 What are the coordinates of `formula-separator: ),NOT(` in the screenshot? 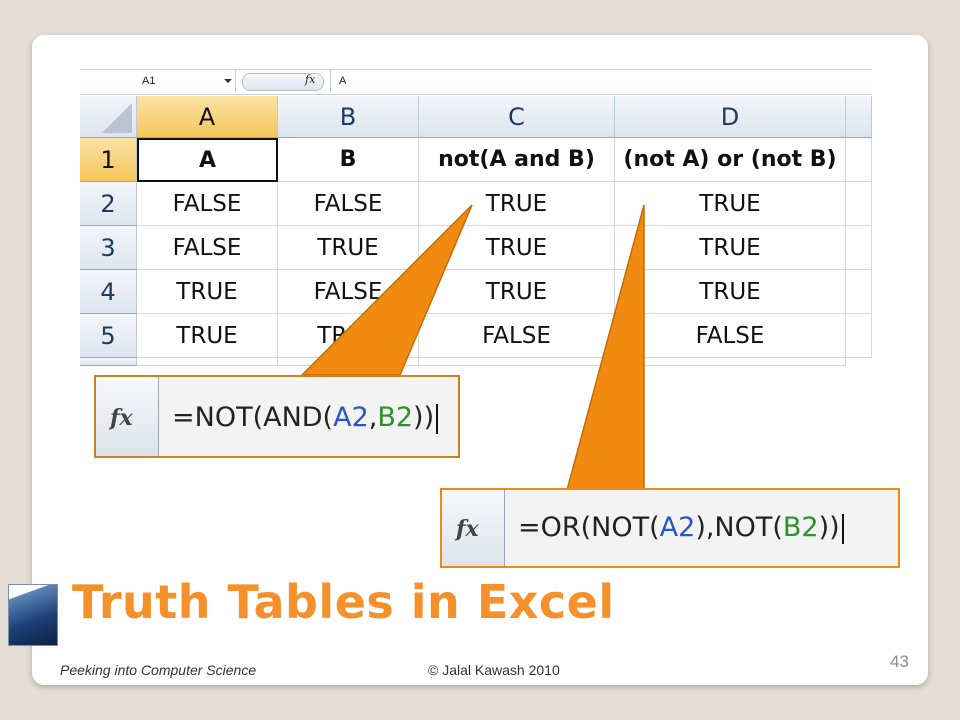 It's located at (739, 527).